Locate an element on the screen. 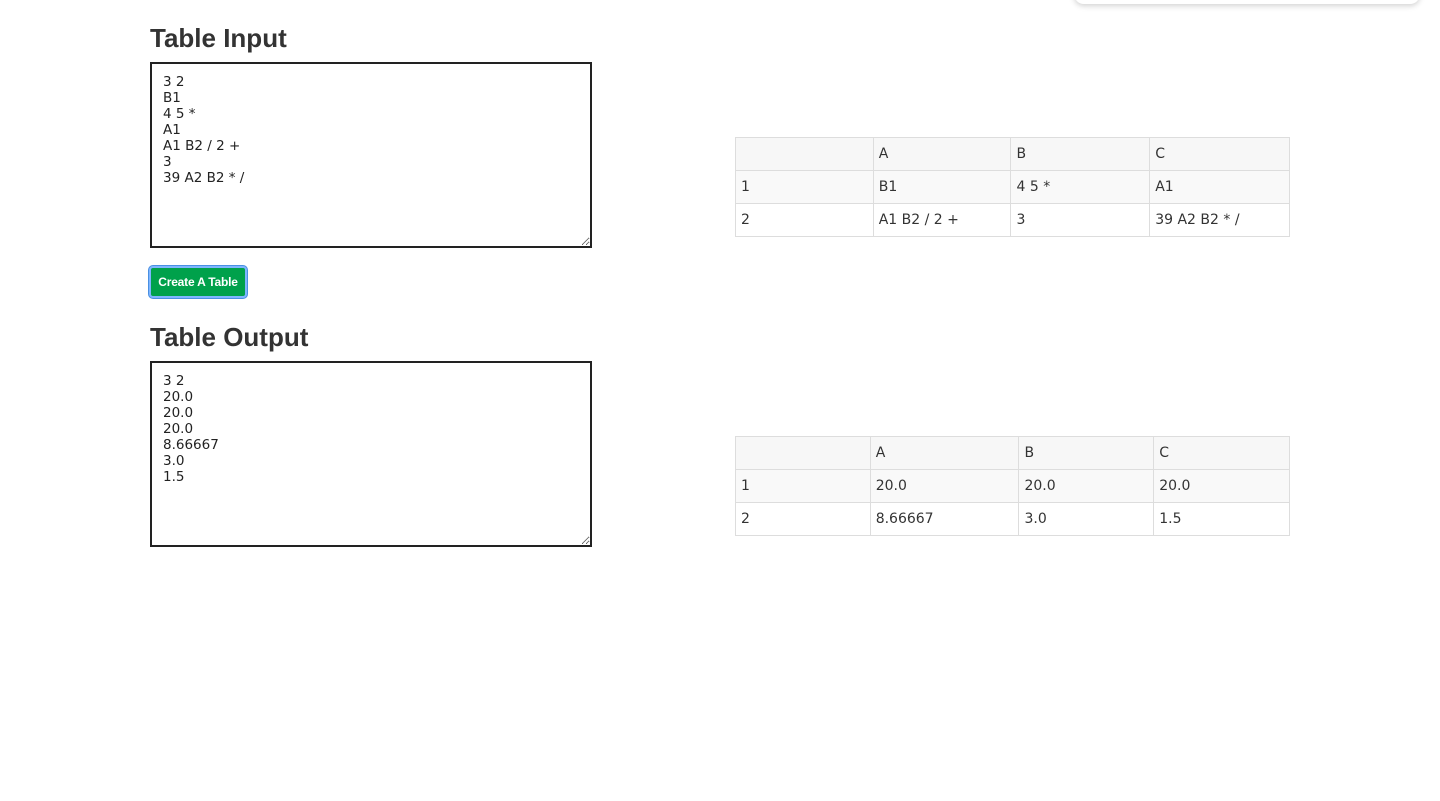  popup-edge is located at coordinates (1247, 2).